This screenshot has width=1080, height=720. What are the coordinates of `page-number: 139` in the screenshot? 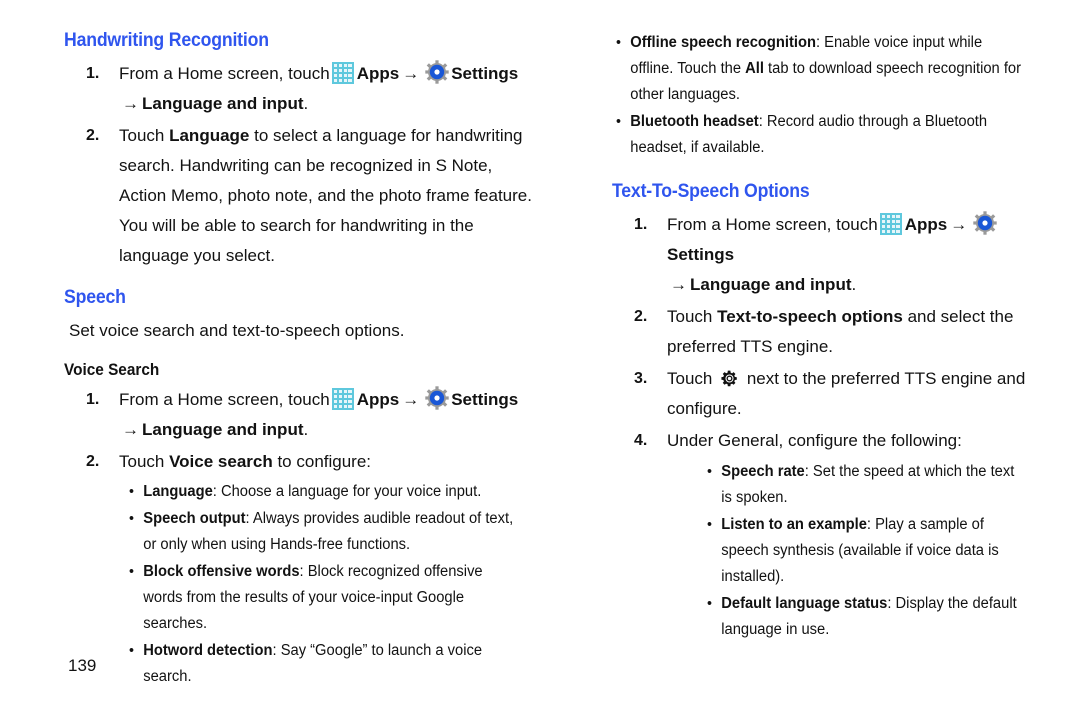 It's located at (82, 665).